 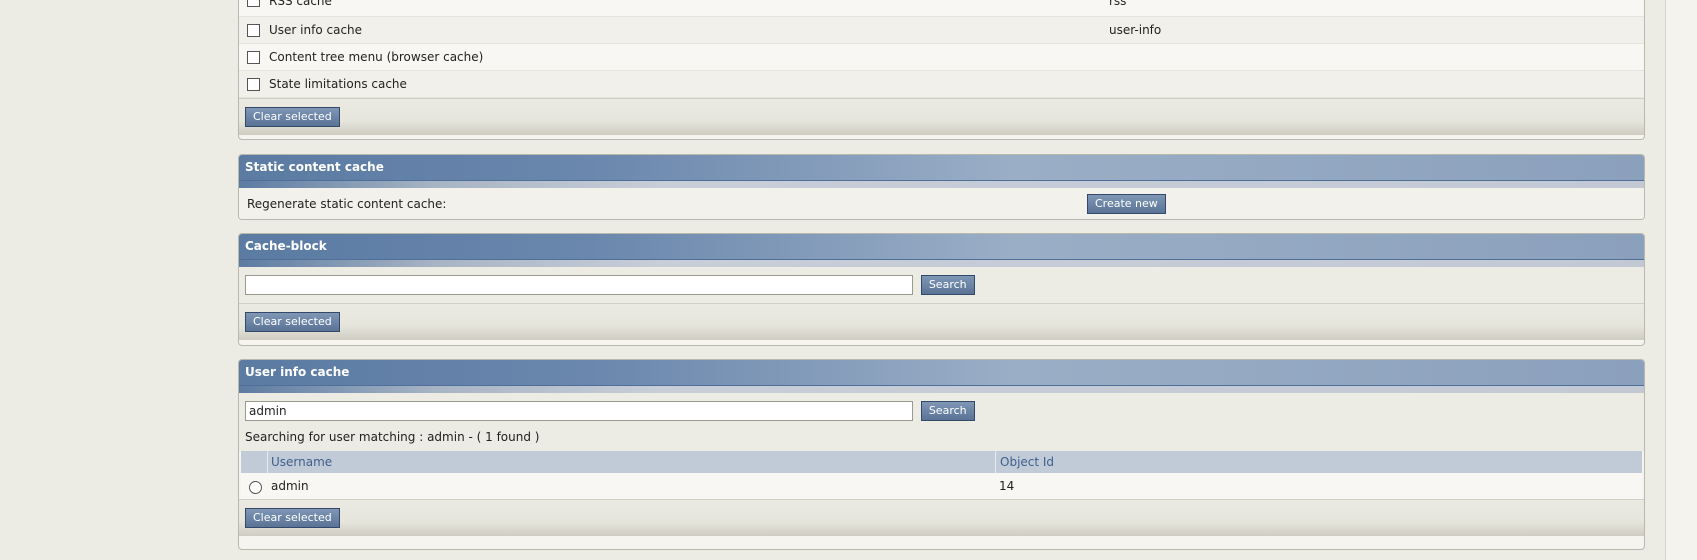 I want to click on user-info-cache-title: User info cache, so click(x=941, y=373).